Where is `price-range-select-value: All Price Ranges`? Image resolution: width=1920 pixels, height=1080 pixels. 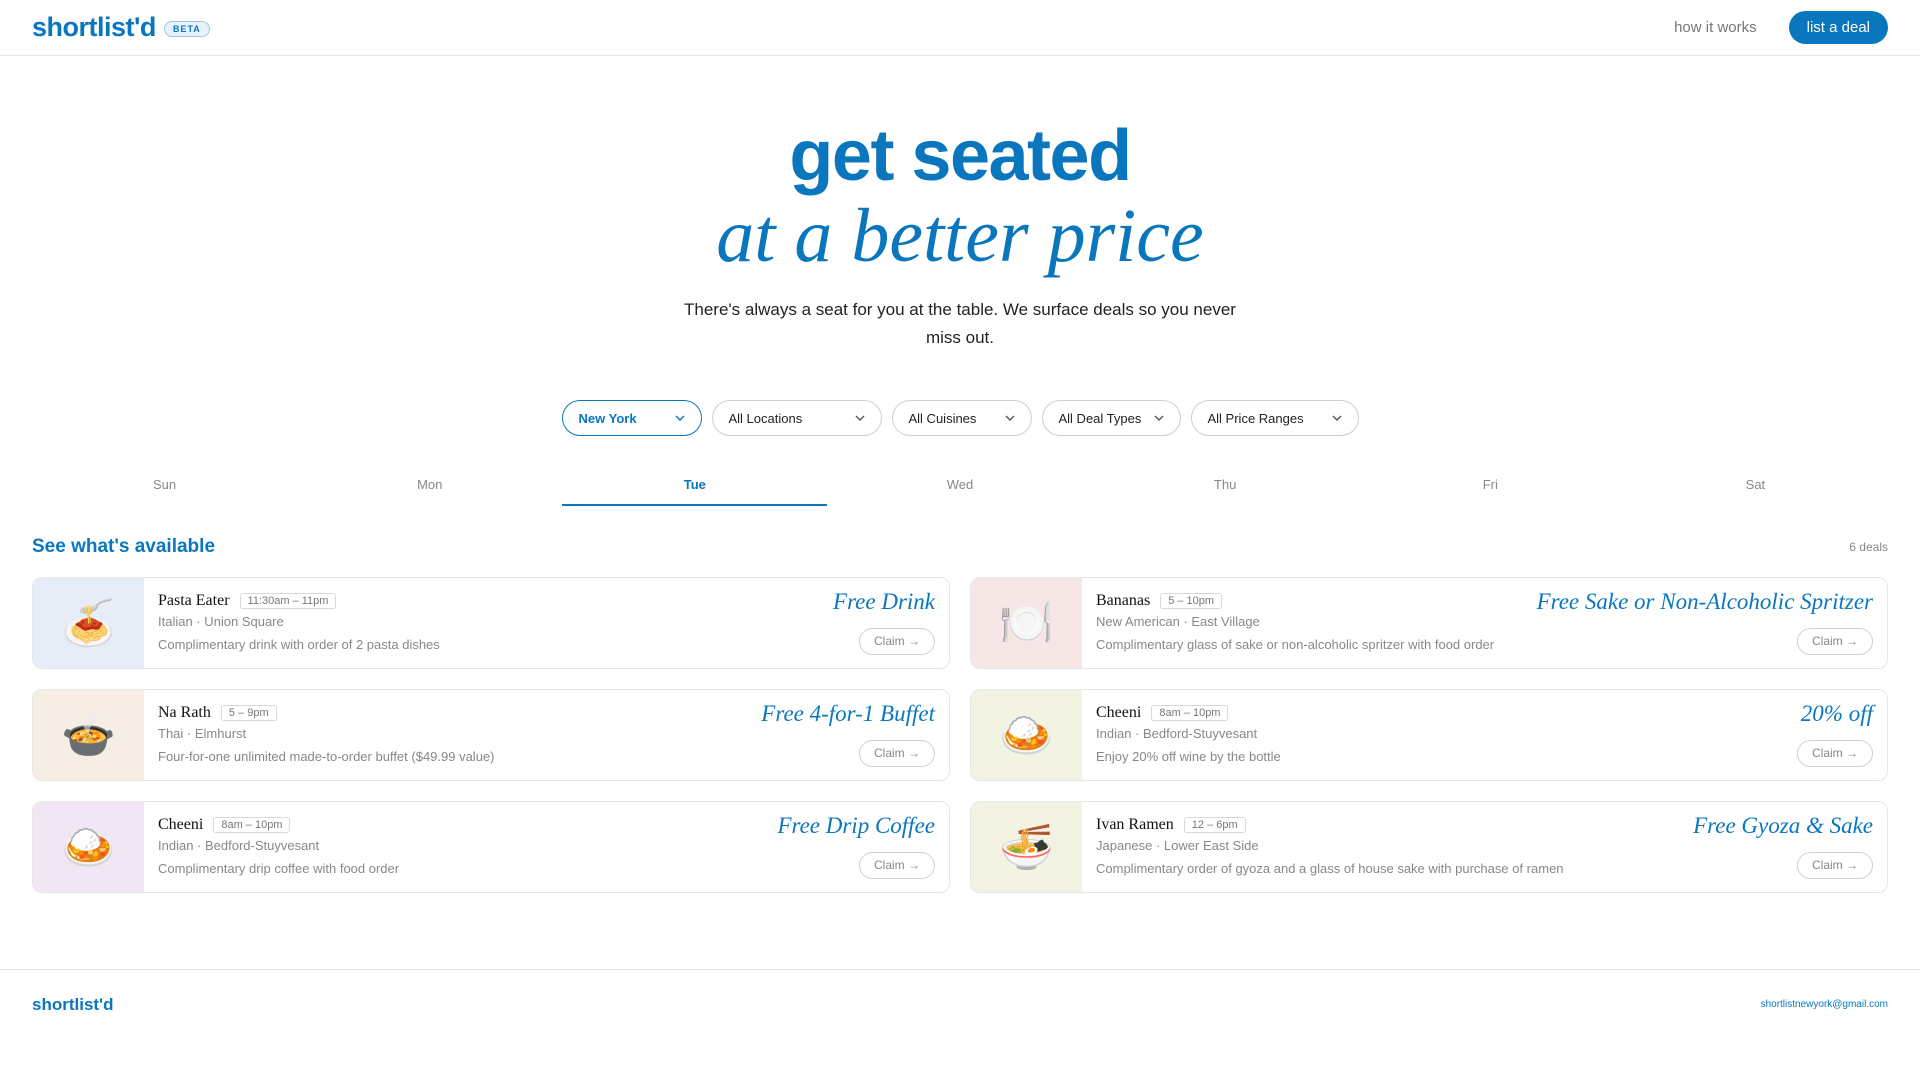
price-range-select-value: All Price Ranges is located at coordinates (1255, 418).